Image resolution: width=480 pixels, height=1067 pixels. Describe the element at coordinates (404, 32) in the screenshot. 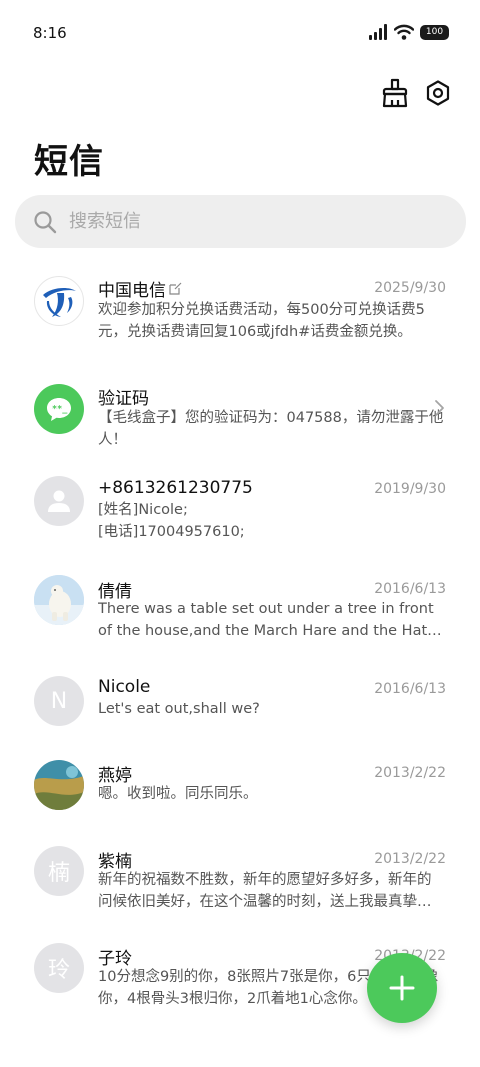

I see `wifi-icon` at that location.